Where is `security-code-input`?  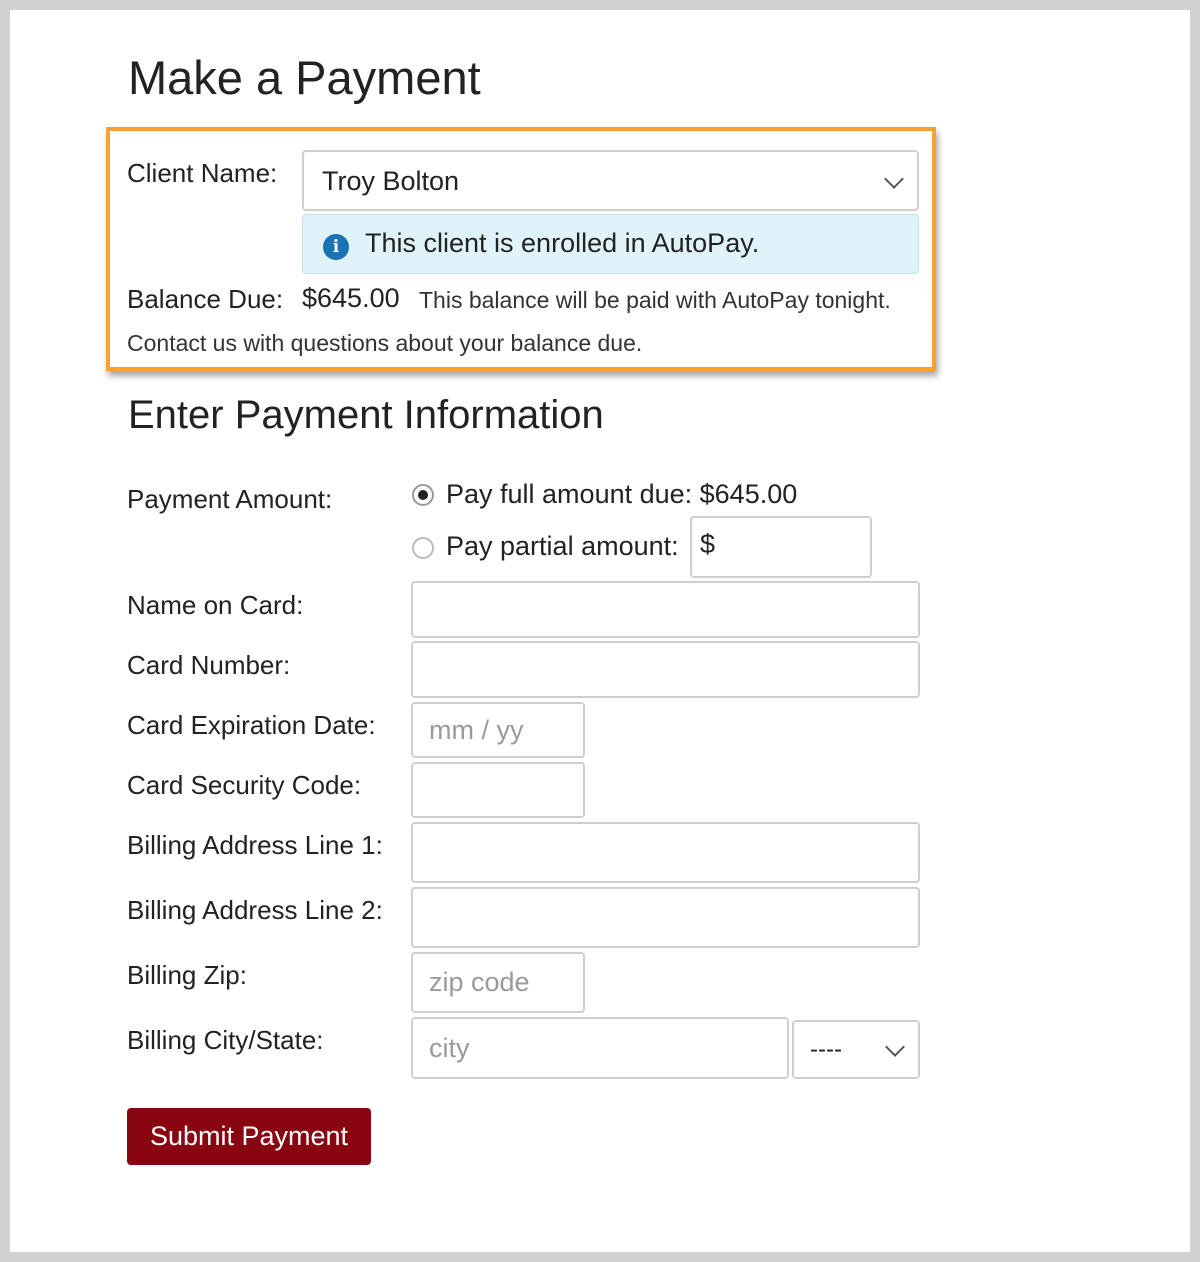 security-code-input is located at coordinates (498, 790).